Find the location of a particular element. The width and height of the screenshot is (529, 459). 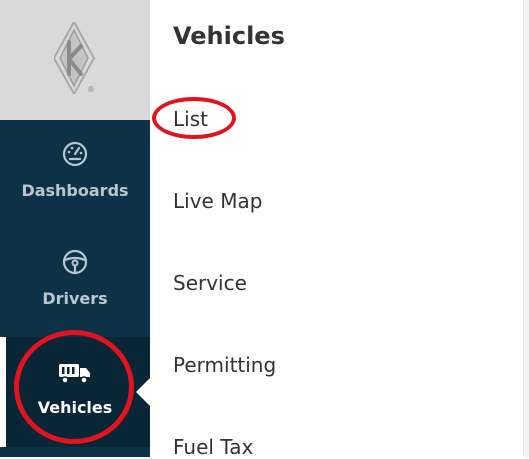

active-indicator is located at coordinates (3, 392).